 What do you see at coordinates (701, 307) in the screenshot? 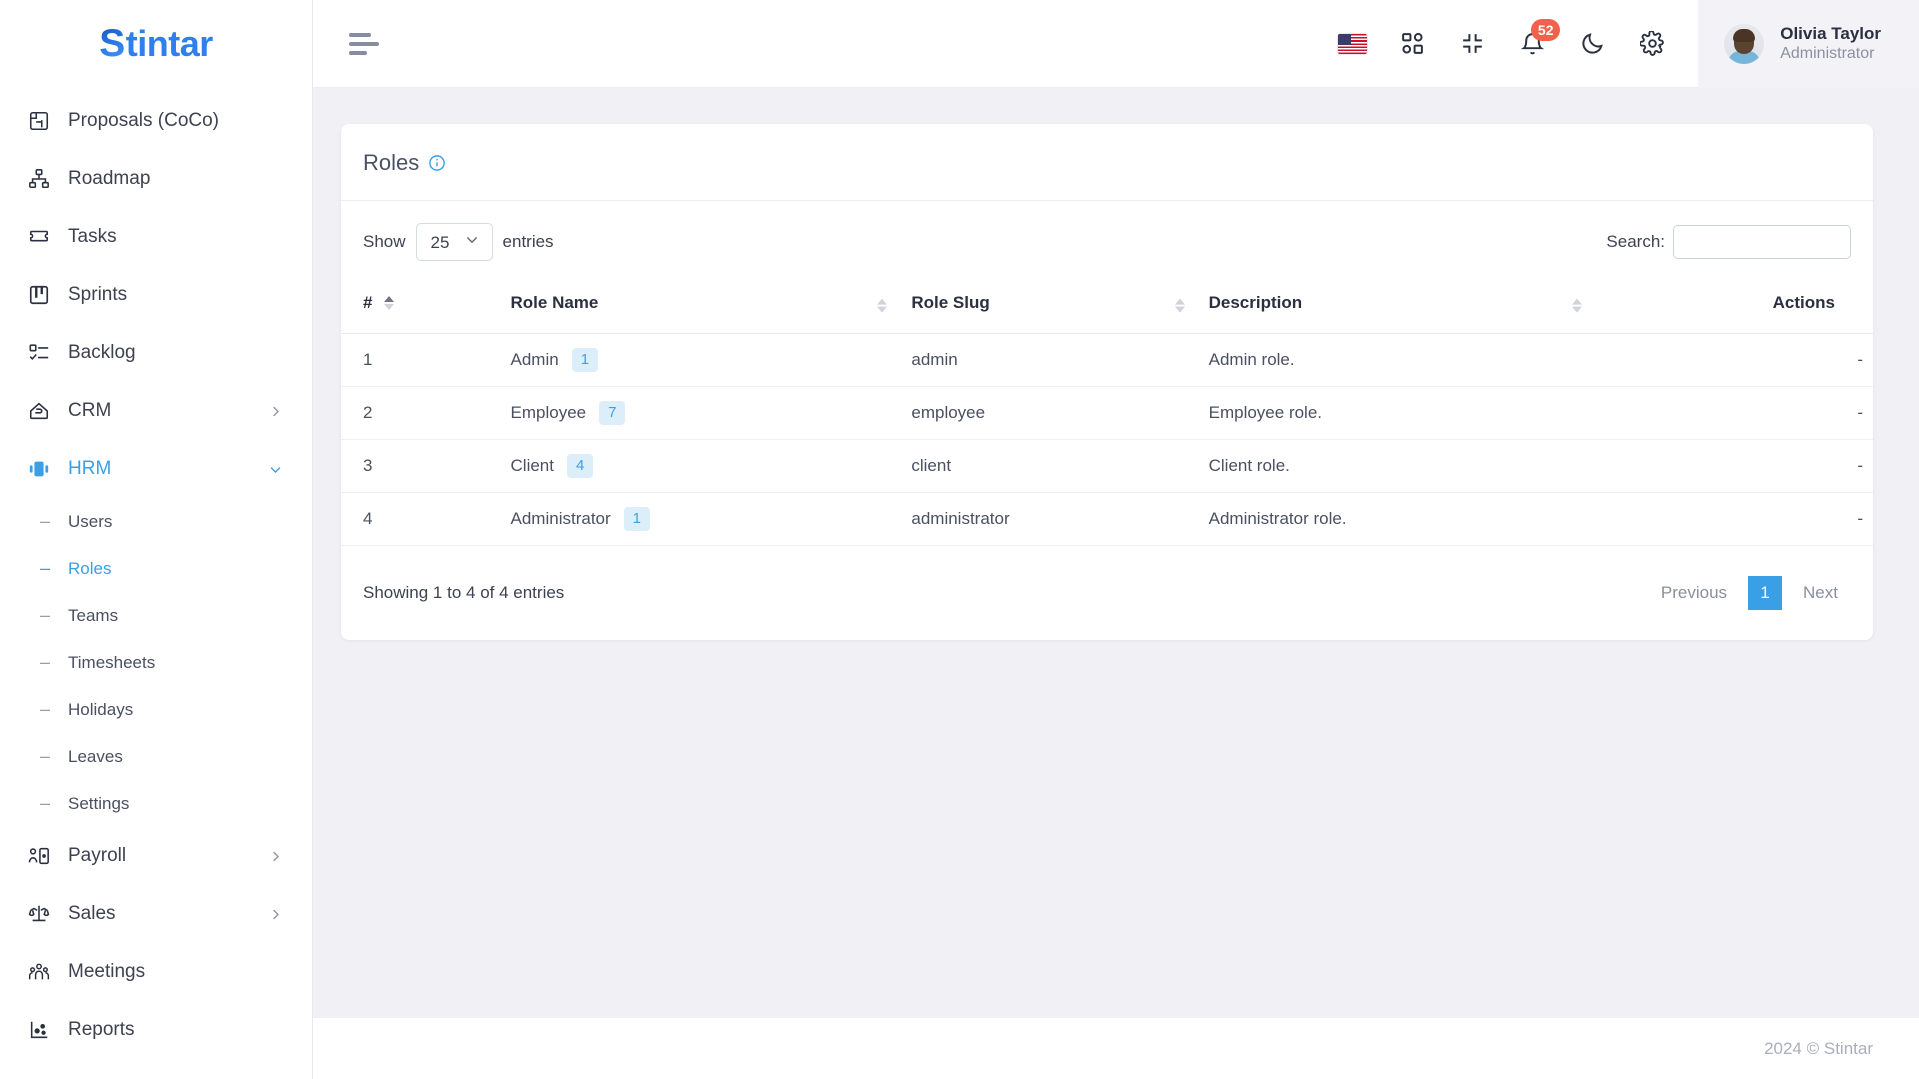
I see `column-header-role-name: Role Name` at bounding box center [701, 307].